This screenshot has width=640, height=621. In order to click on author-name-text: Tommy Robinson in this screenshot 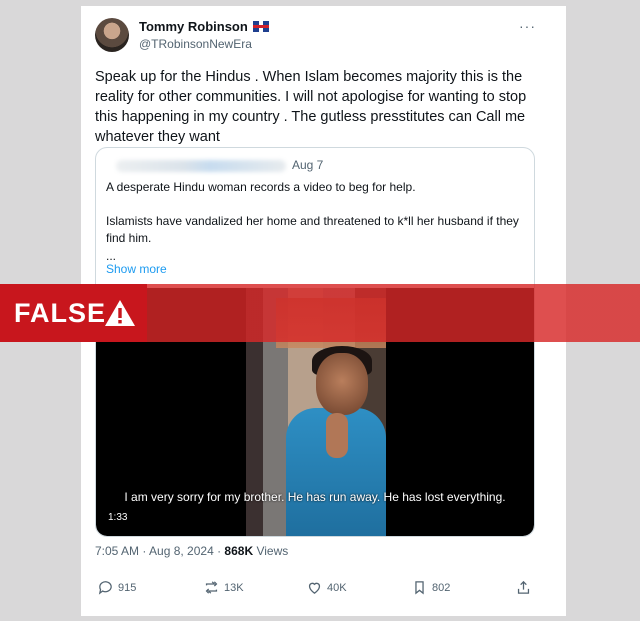, I will do `click(193, 26)`.